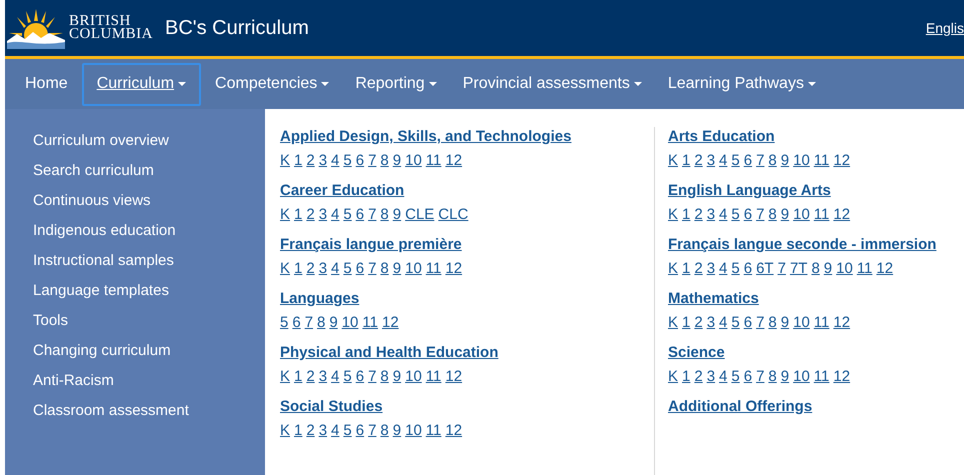 The height and width of the screenshot is (475, 964). What do you see at coordinates (765, 269) in the screenshot?
I see `grade-link: 6T` at bounding box center [765, 269].